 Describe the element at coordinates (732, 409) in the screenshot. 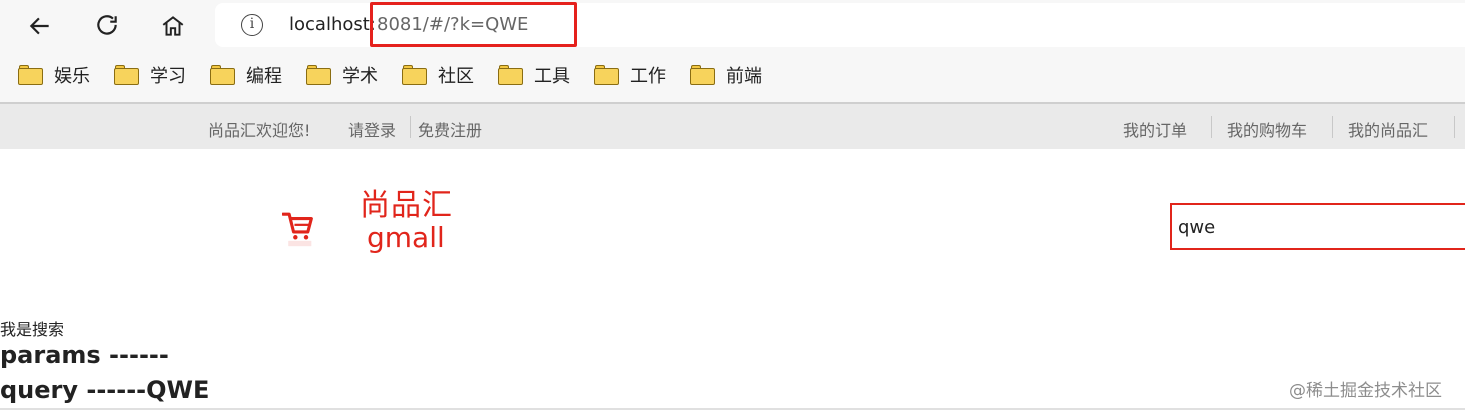

I see `bottom-divider` at that location.